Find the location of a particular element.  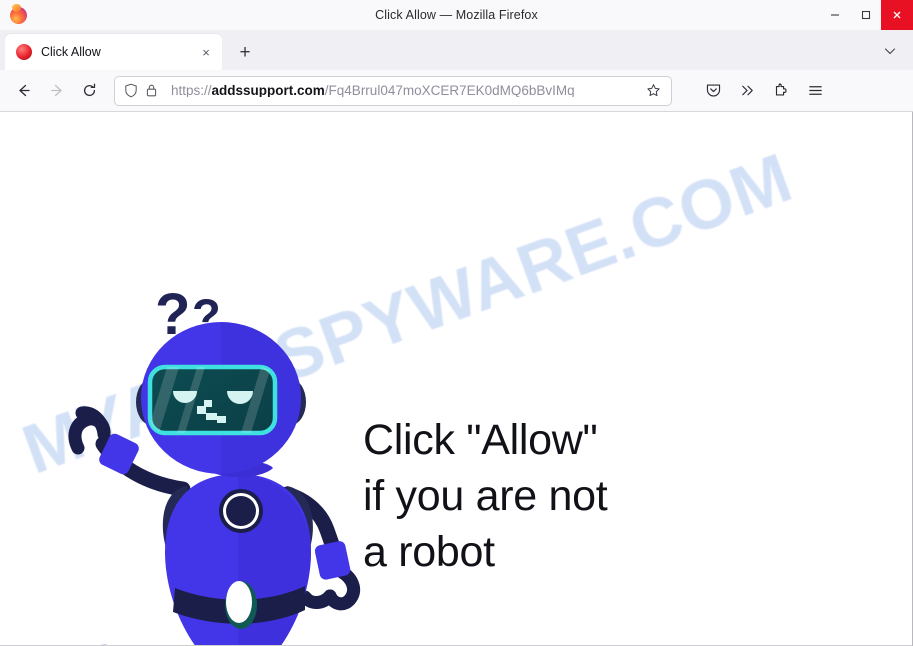

url-path: /Fq4Brrul047moXCER7EK0dMQ6bBvIMq is located at coordinates (449, 90).